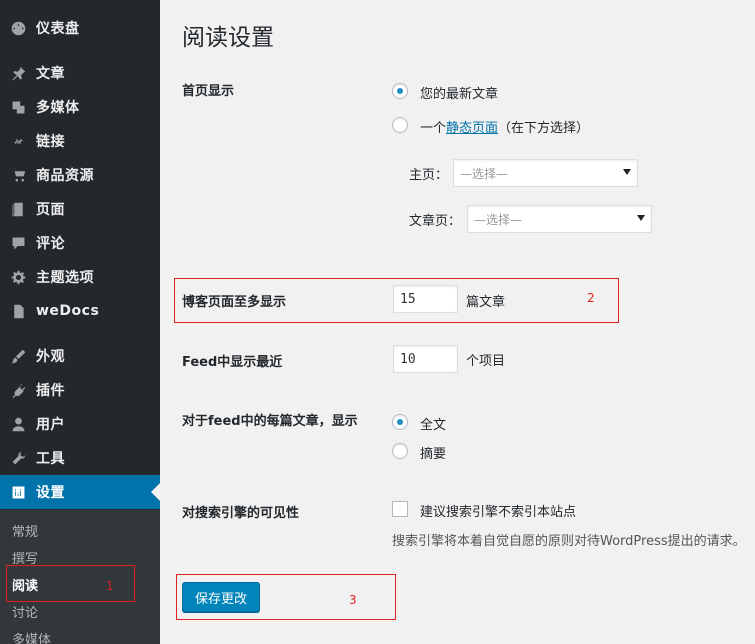 The width and height of the screenshot is (755, 644). What do you see at coordinates (18, 209) in the screenshot?
I see `page-icon` at bounding box center [18, 209].